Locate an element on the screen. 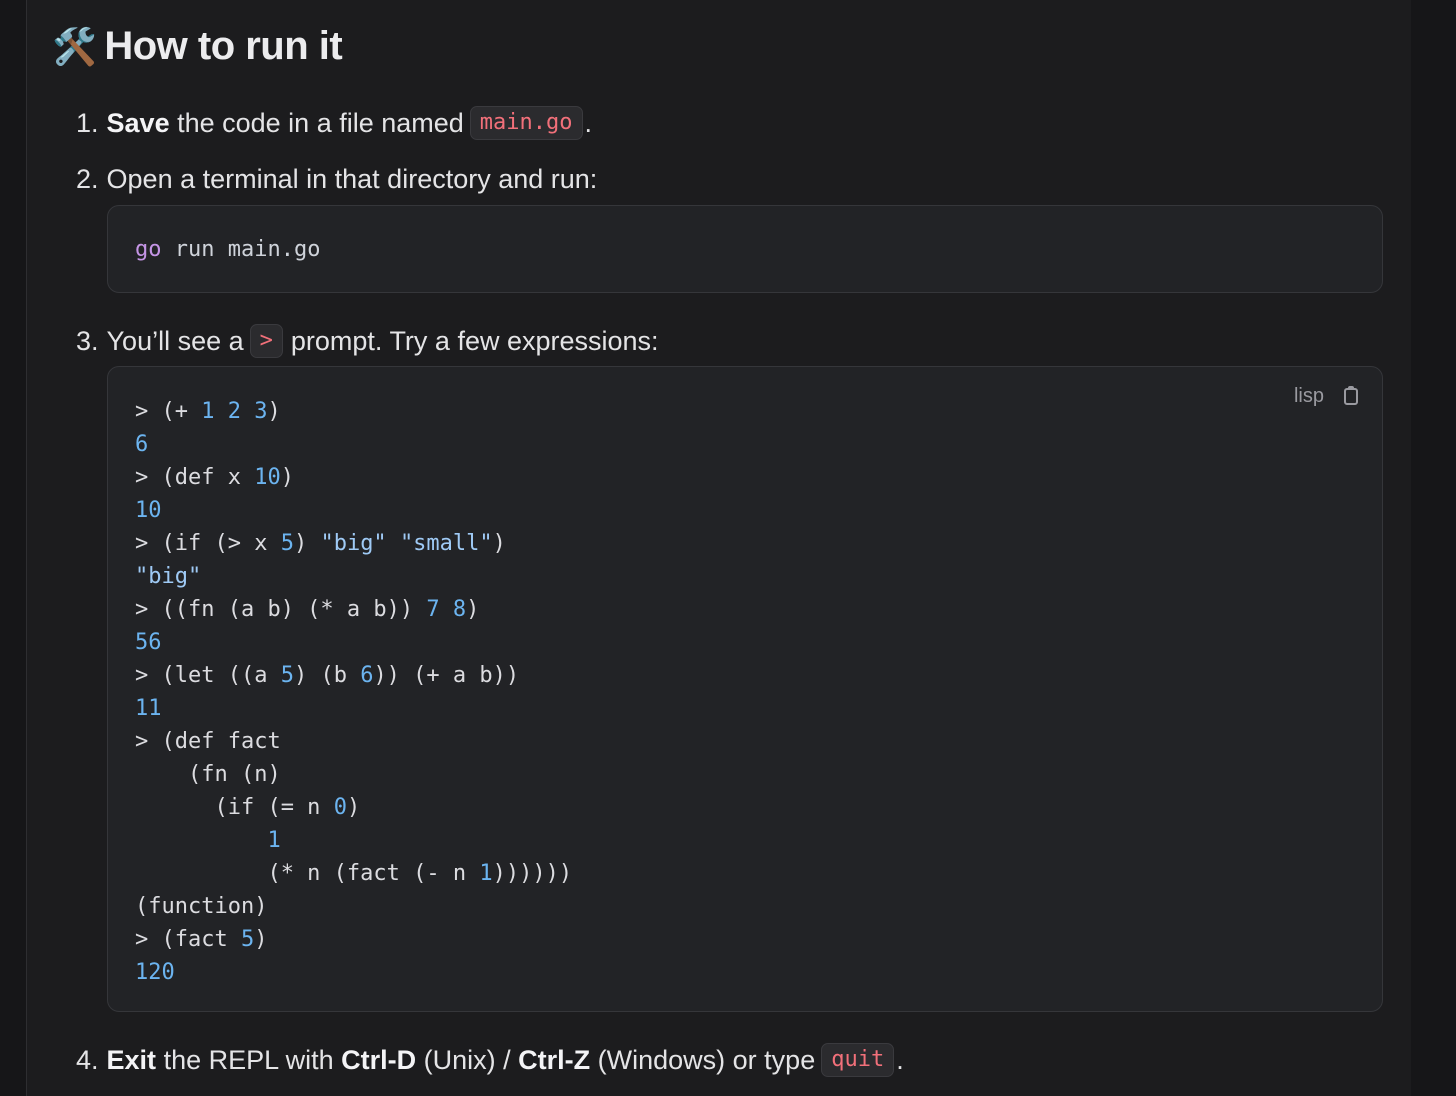 The image size is (1456, 1096). step-text: the code in a file named is located at coordinates (316, 122).